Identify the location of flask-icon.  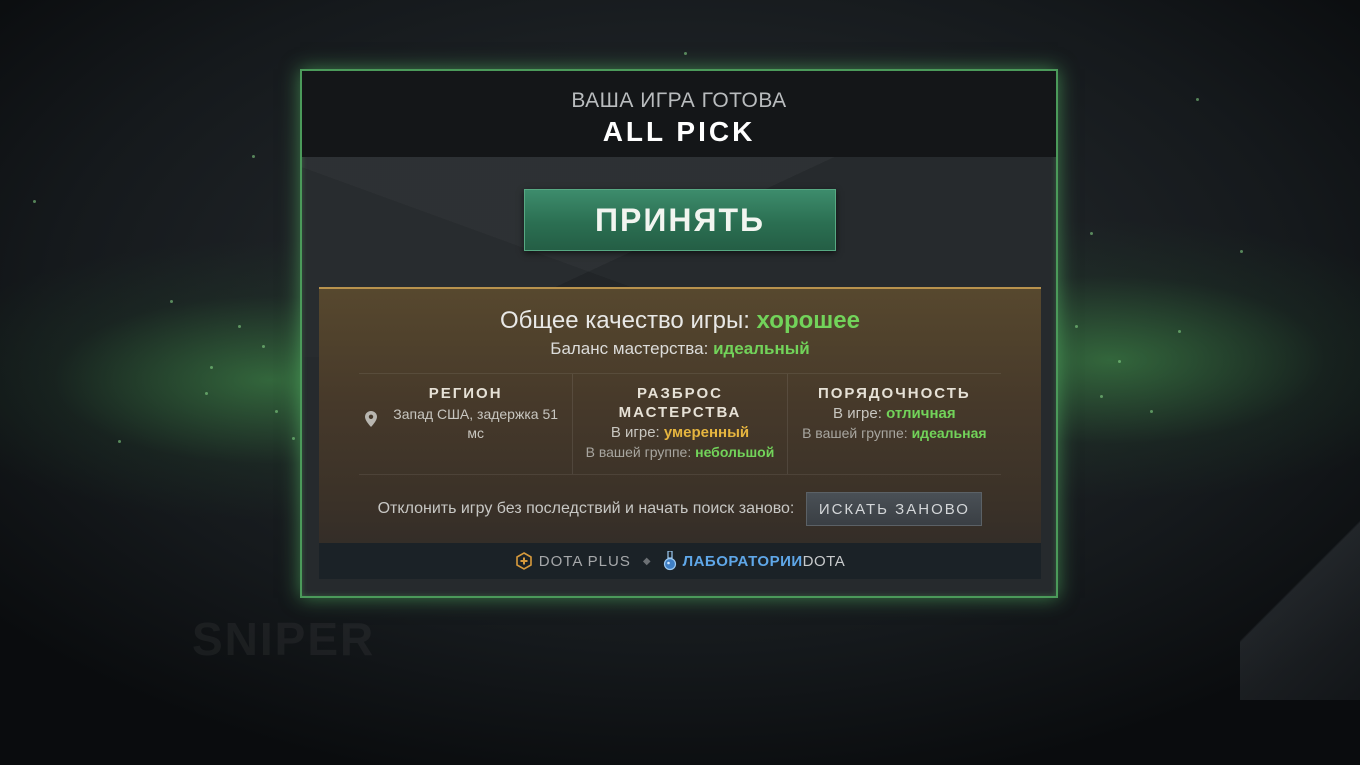
(669, 561).